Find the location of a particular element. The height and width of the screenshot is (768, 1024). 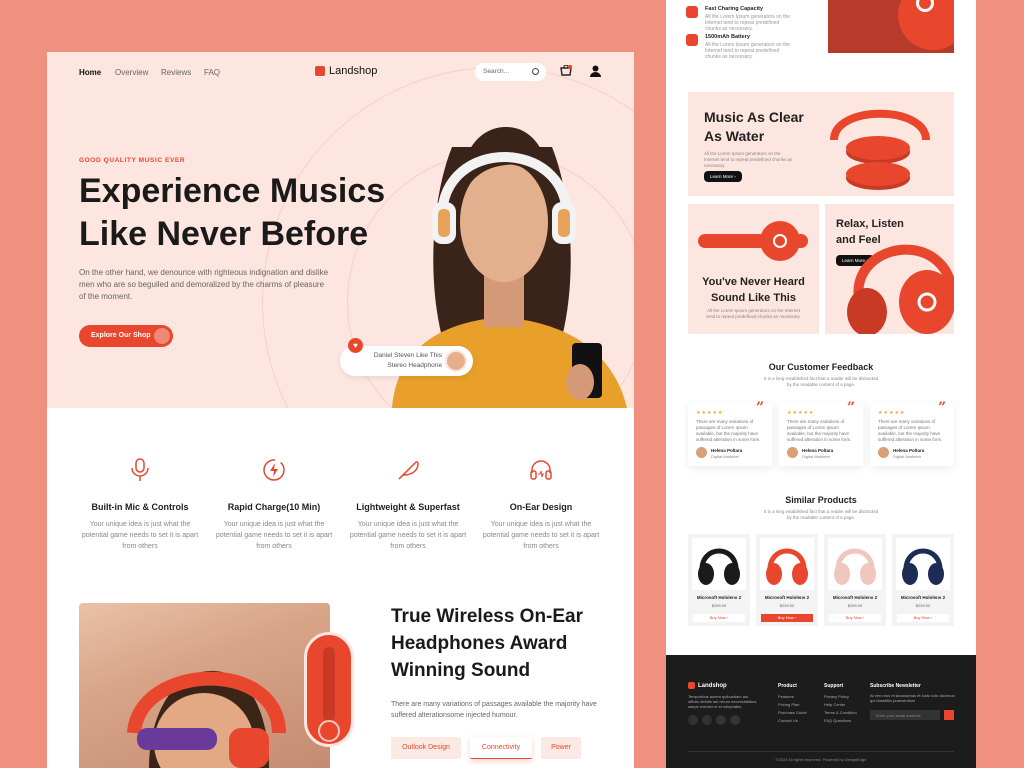

footer-link: Privacy Policy is located at coordinates (840, 697).